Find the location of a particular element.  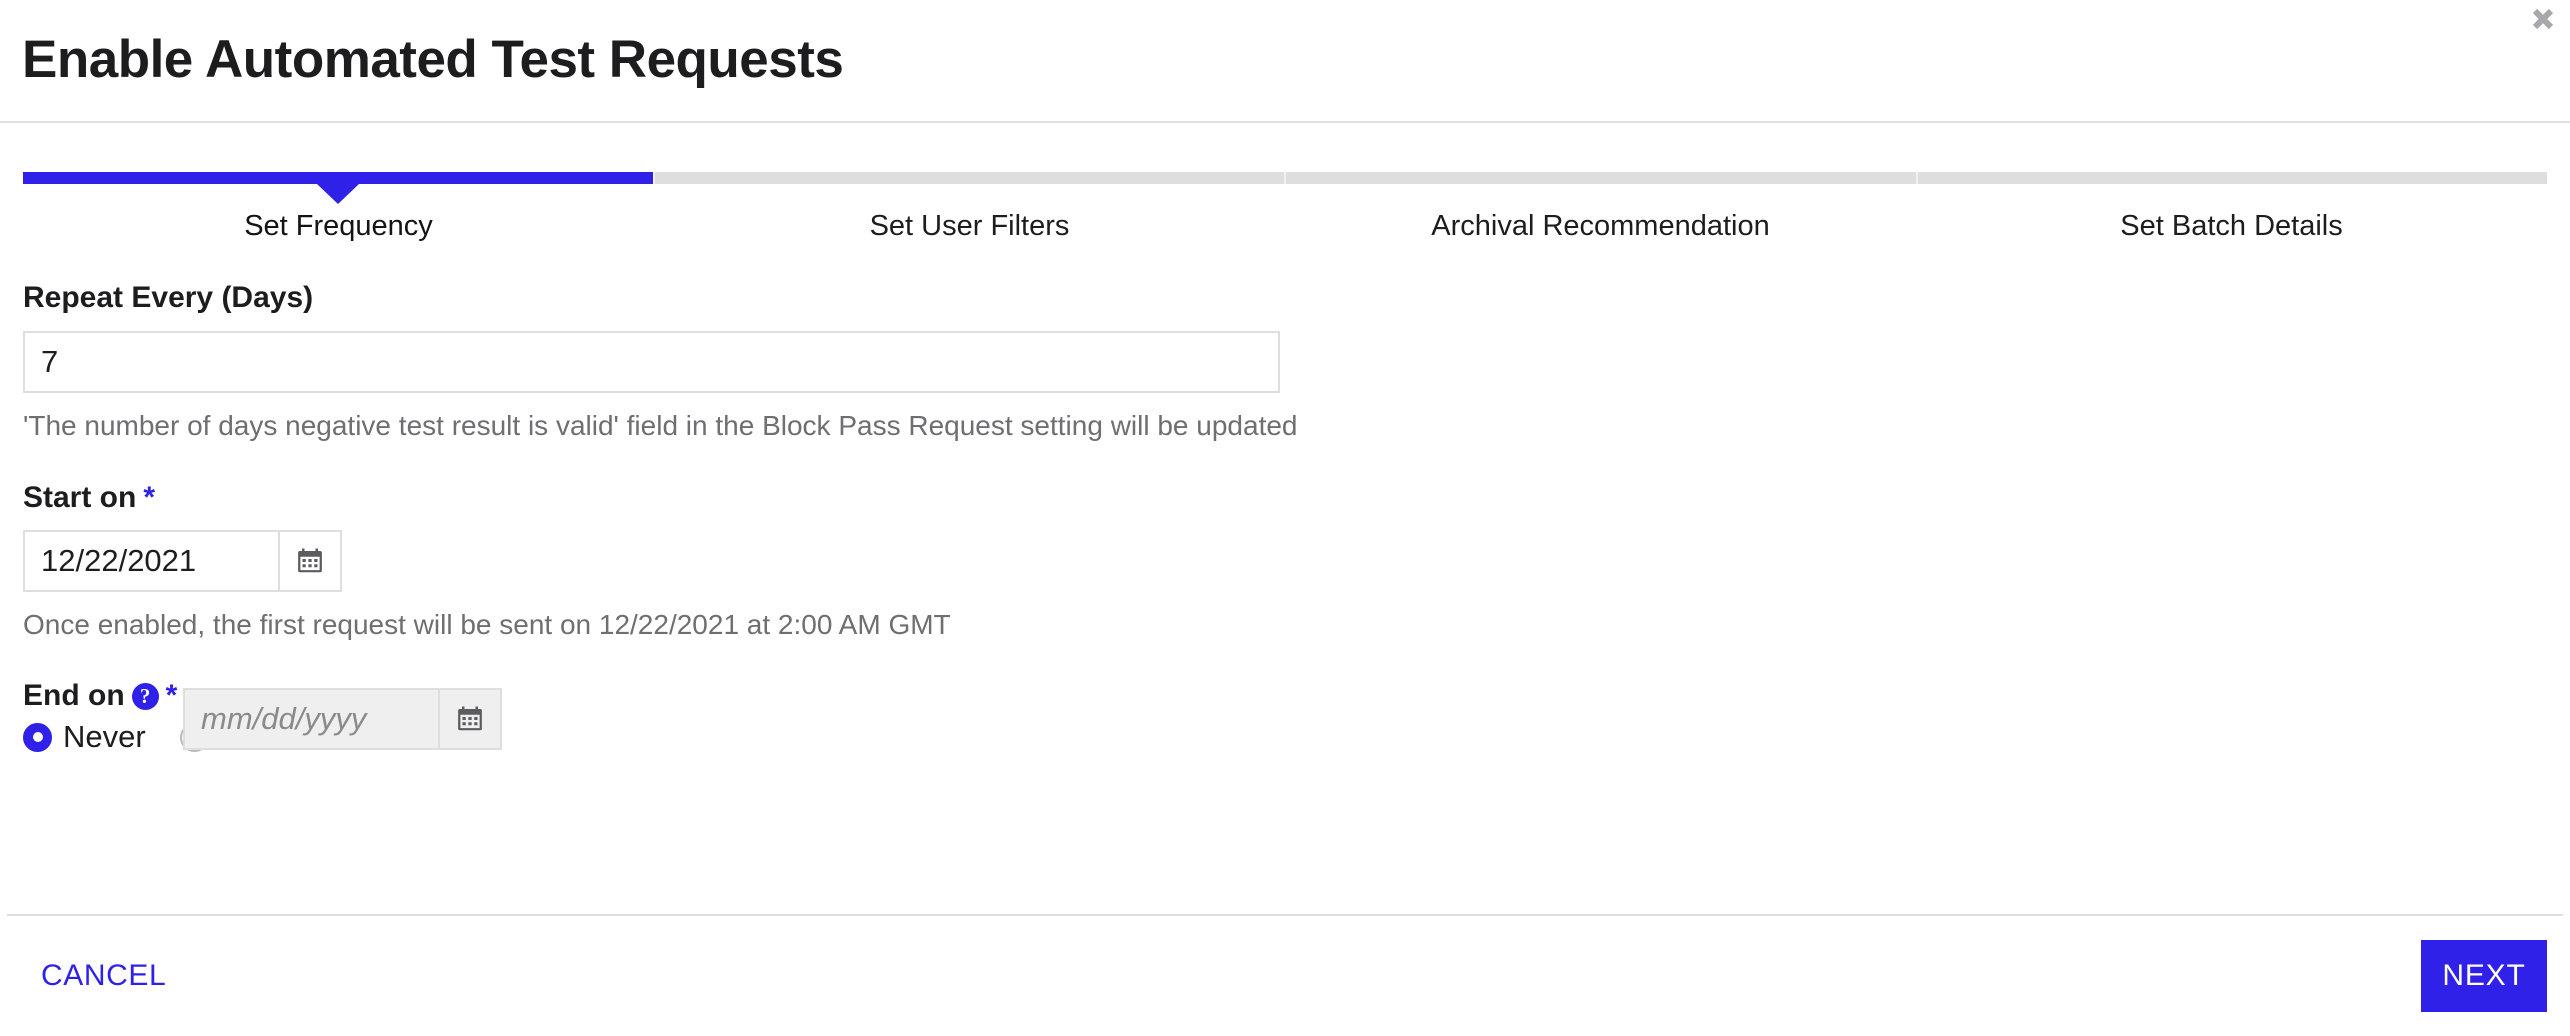

stepper-segment-set-user-filters is located at coordinates (968, 178).